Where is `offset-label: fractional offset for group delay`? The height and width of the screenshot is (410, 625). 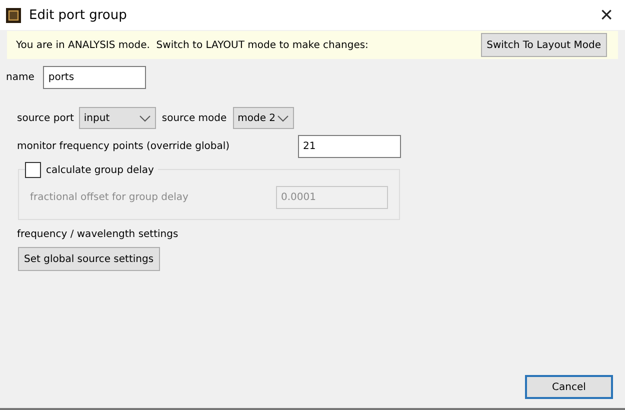
offset-label: fractional offset for group delay is located at coordinates (109, 197).